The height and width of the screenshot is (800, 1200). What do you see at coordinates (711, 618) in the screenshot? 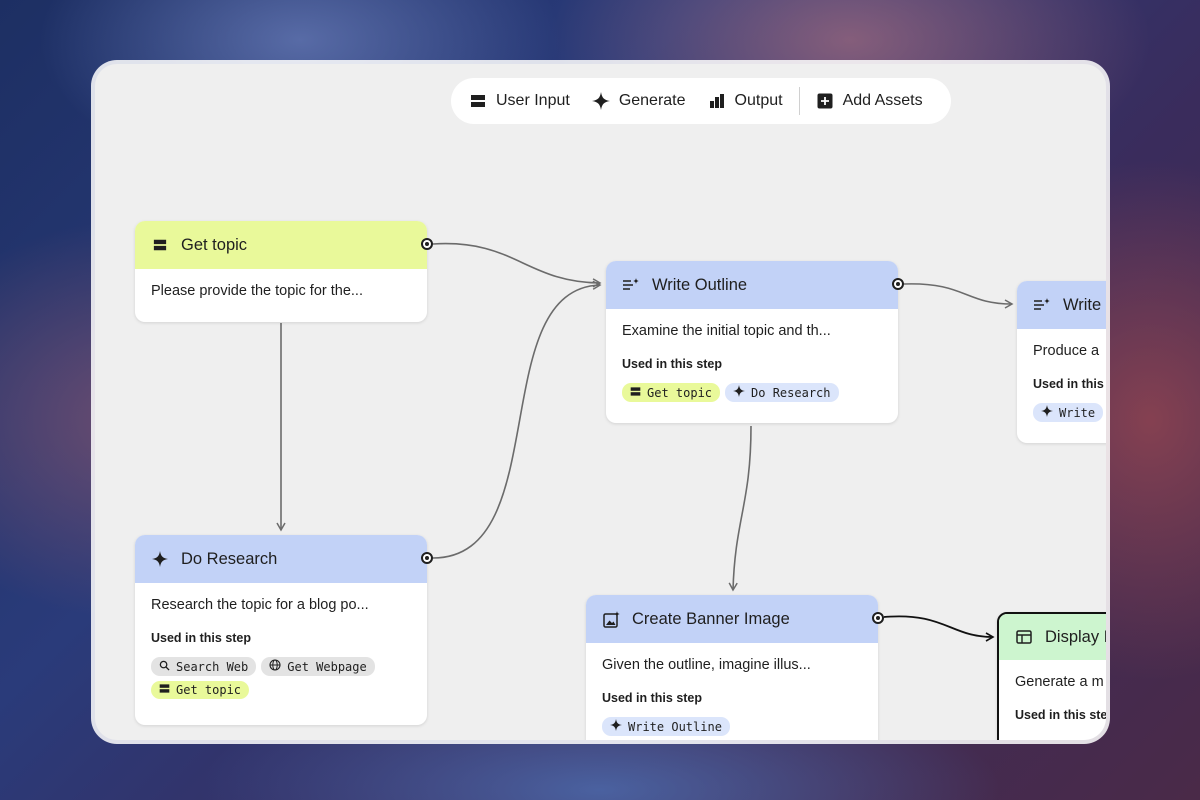
I see `node-title: Create Banner Image` at bounding box center [711, 618].